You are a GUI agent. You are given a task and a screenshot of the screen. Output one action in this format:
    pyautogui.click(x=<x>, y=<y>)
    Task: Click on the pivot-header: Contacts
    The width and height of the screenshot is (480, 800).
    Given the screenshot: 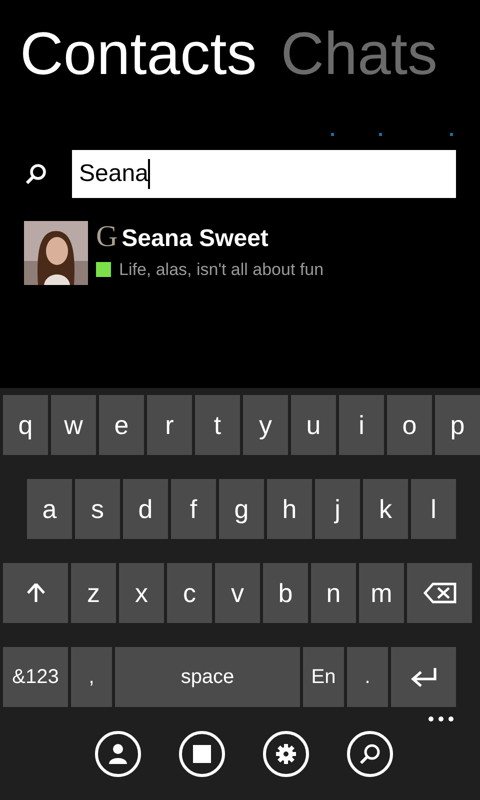 What is the action you would take?
    pyautogui.click(x=138, y=54)
    